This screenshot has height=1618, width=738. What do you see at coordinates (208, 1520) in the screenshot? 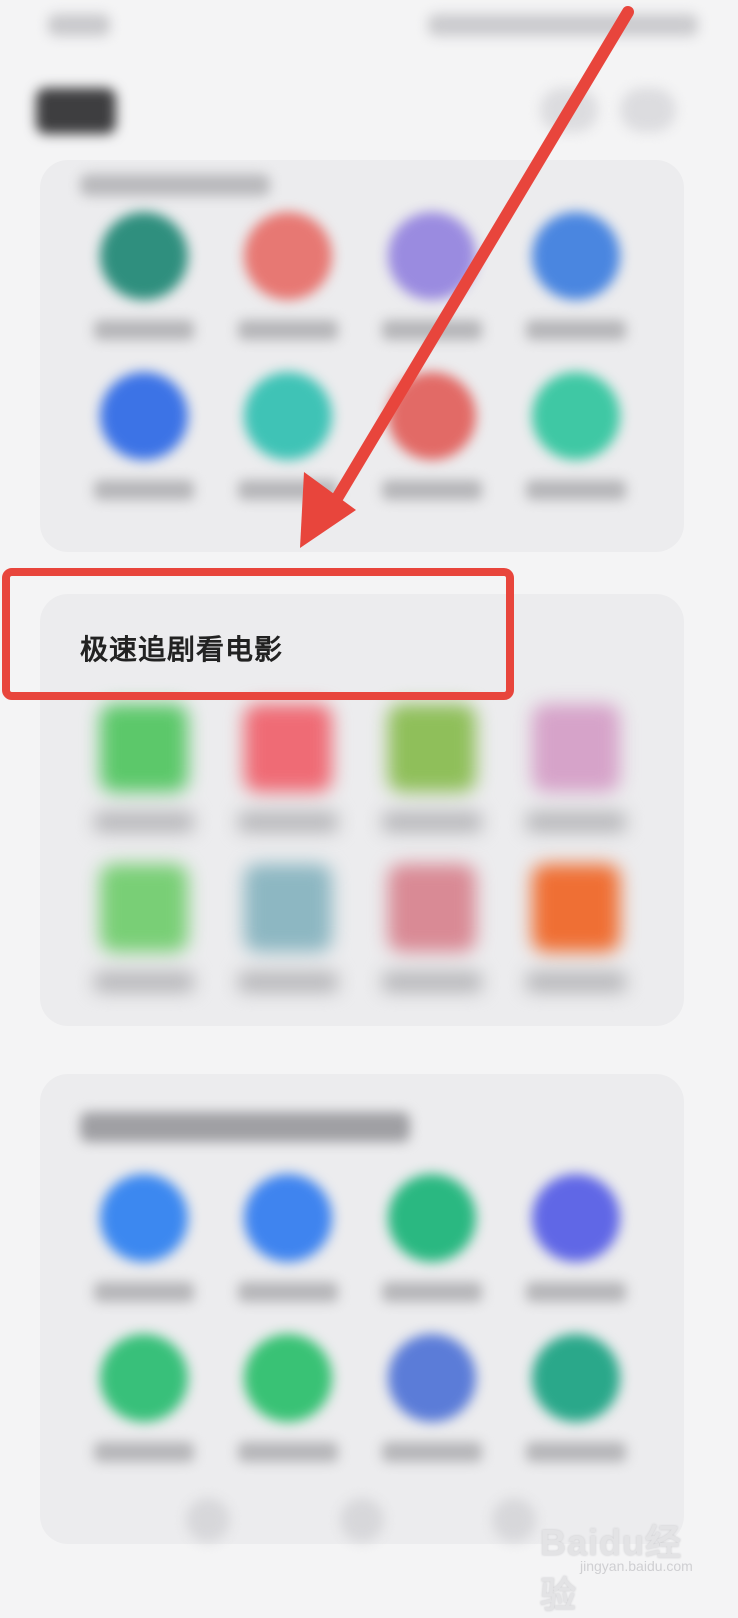
I see `back-icon` at bounding box center [208, 1520].